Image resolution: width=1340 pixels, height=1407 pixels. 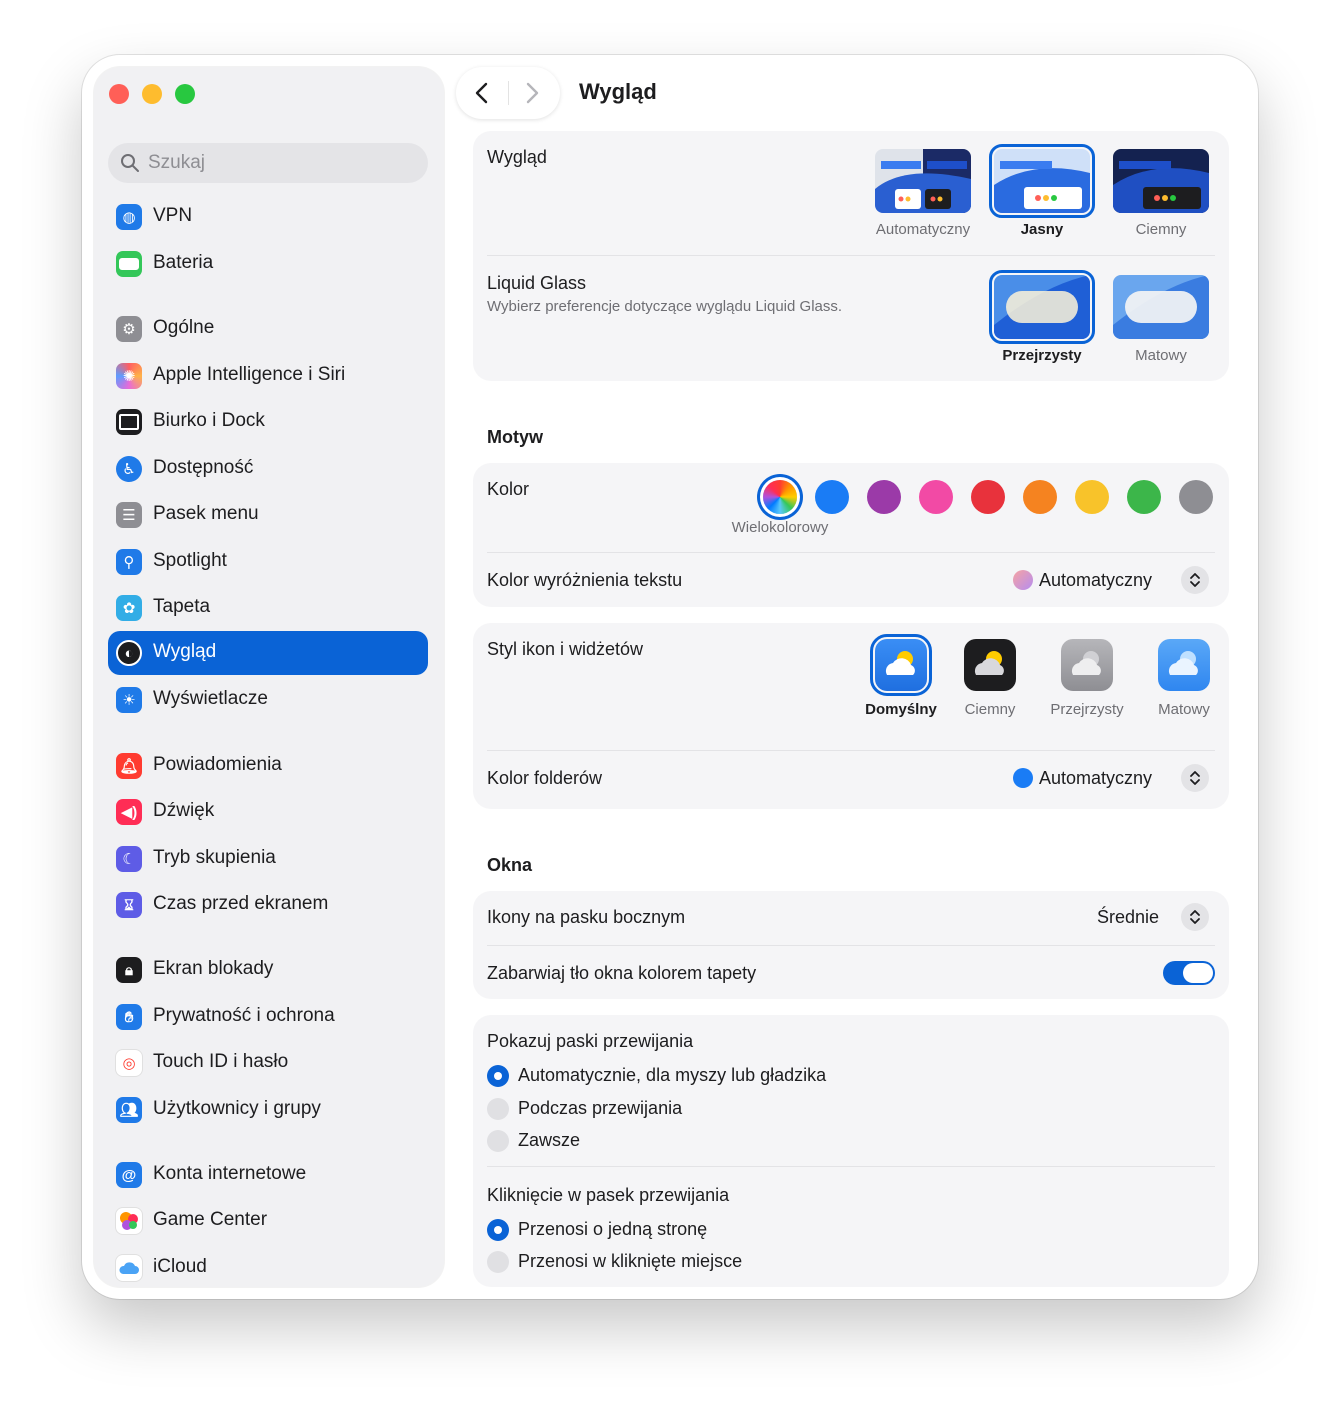 What do you see at coordinates (249, 374) in the screenshot?
I see `sidebar-item-label: Apple Intelligence i Siri` at bounding box center [249, 374].